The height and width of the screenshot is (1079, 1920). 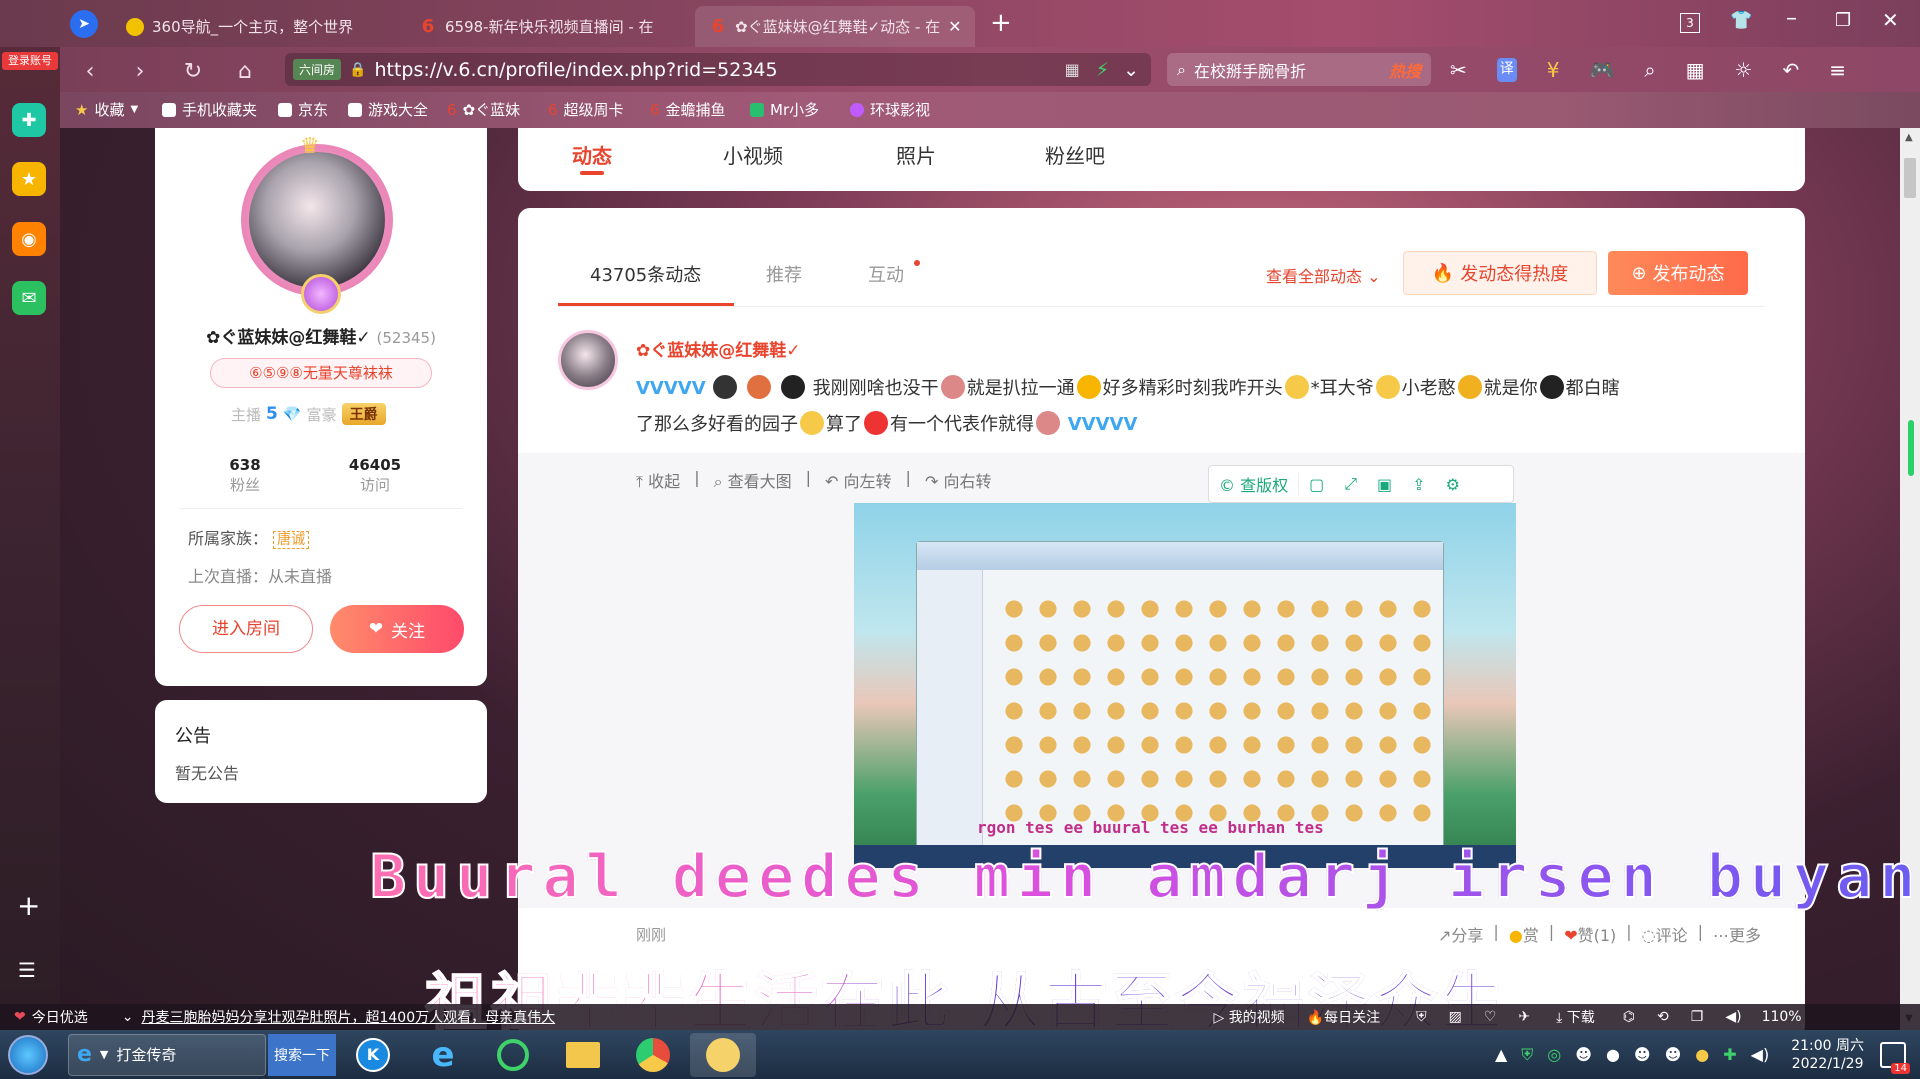 What do you see at coordinates (1909, 137) in the screenshot?
I see `scroll-up-icon: ▲` at bounding box center [1909, 137].